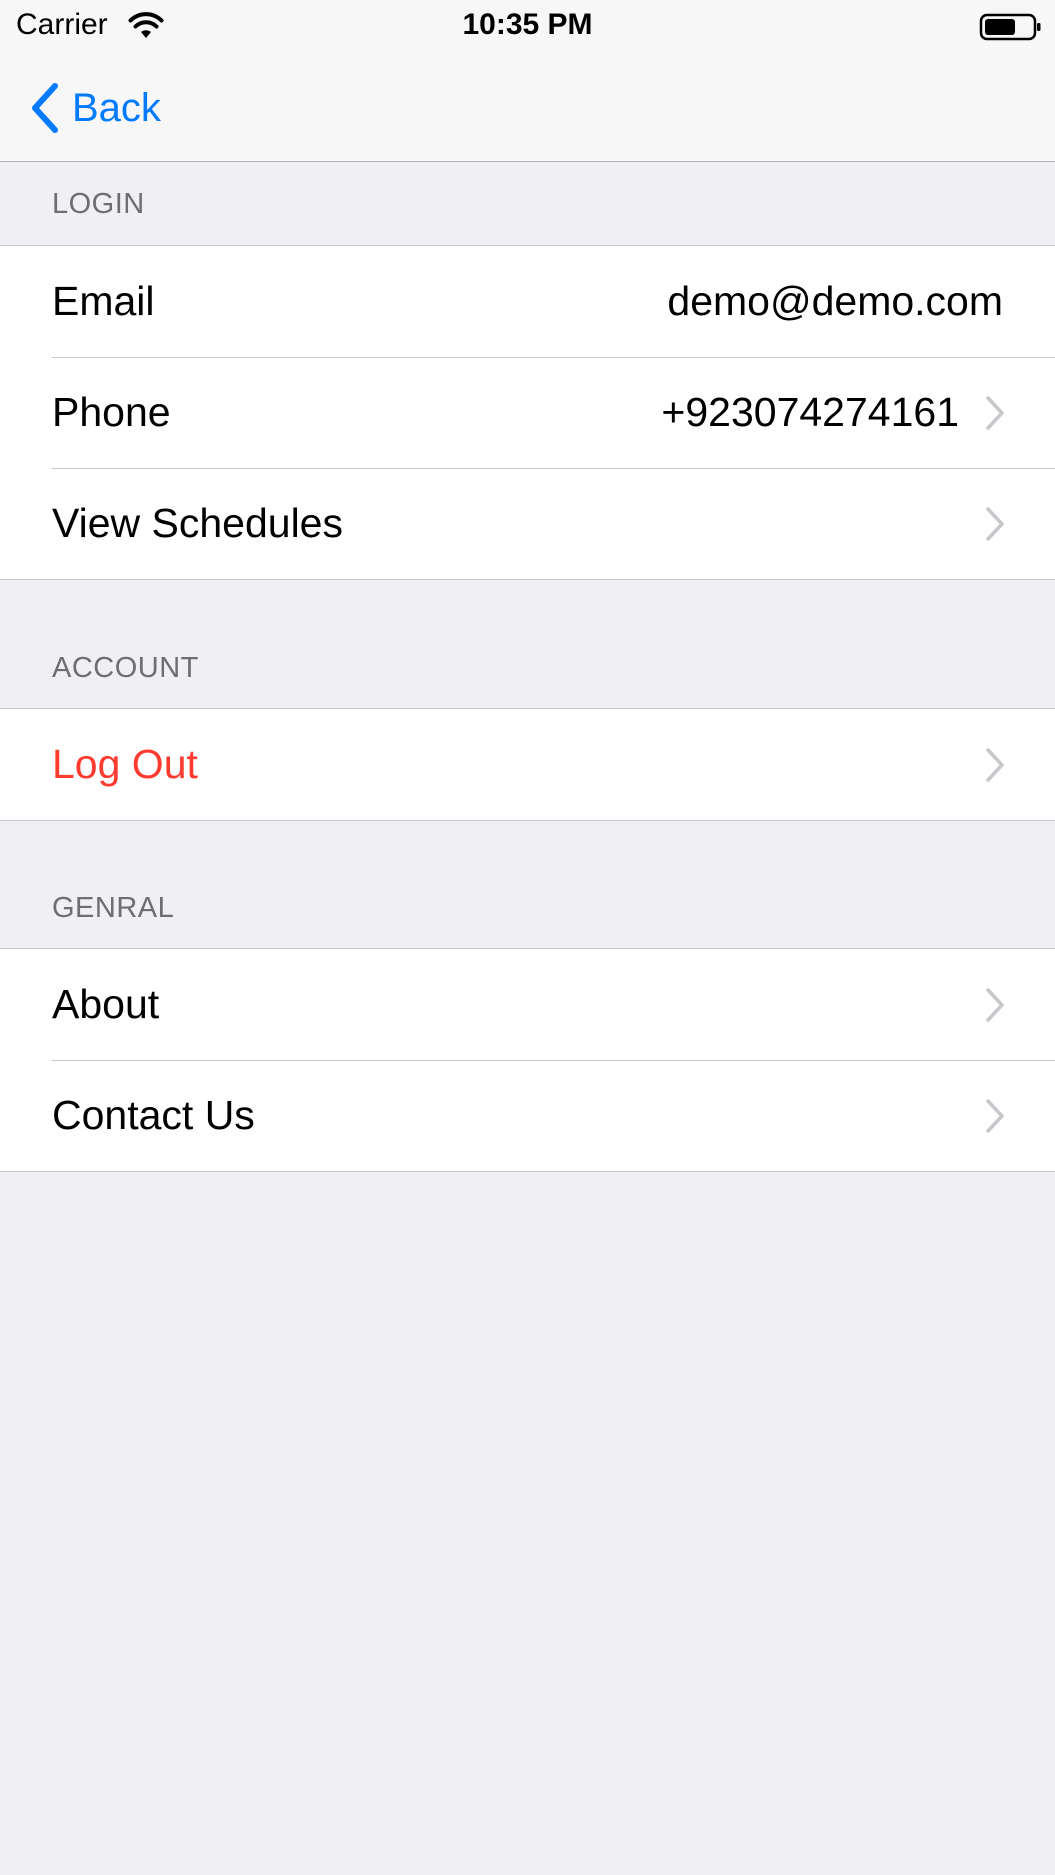 Image resolution: width=1055 pixels, height=1875 pixels. What do you see at coordinates (98, 204) in the screenshot?
I see `section-header-login: LOGIN` at bounding box center [98, 204].